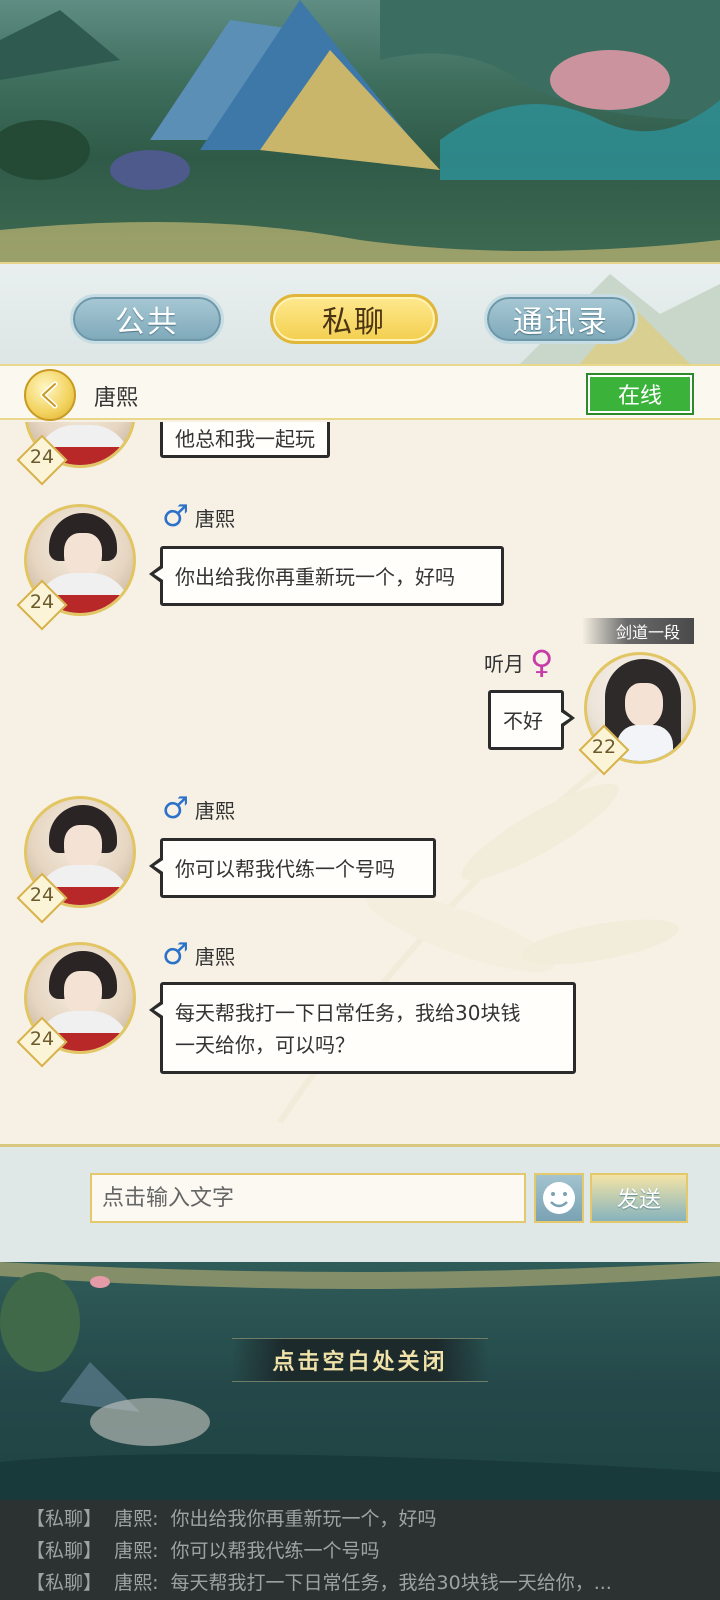 Image resolution: width=720 pixels, height=1600 pixels. Describe the element at coordinates (285, 869) in the screenshot. I see `message-text: 你可以帮我代练一个号吗` at that location.